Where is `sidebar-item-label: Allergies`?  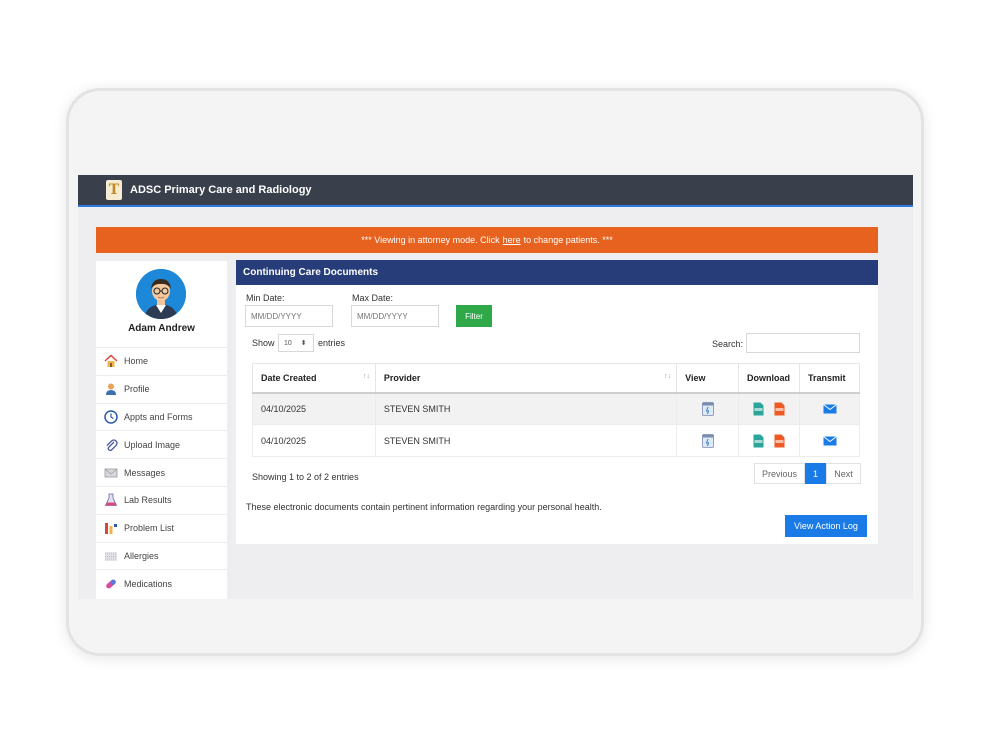 sidebar-item-label: Allergies is located at coordinates (141, 555).